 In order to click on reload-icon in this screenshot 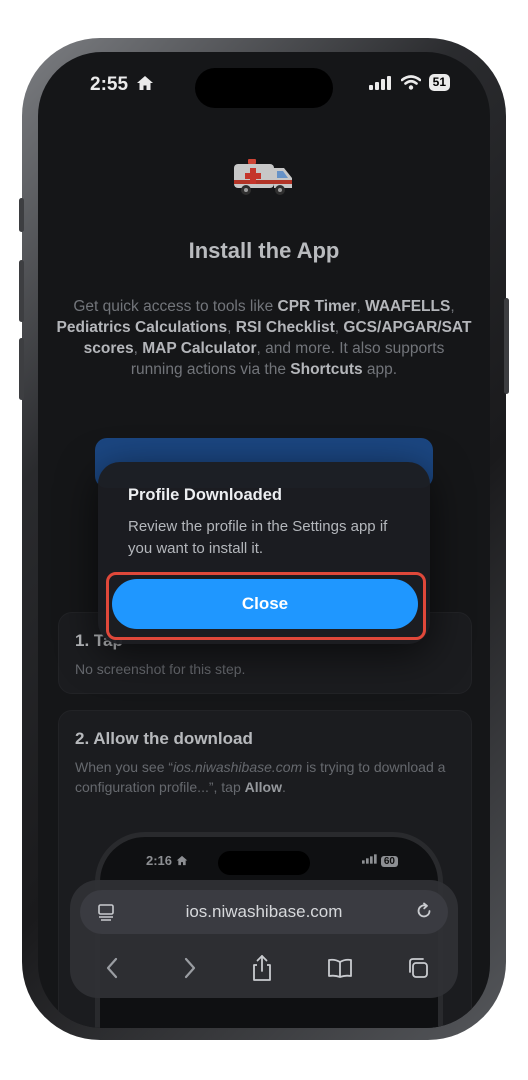, I will do `click(424, 911)`.